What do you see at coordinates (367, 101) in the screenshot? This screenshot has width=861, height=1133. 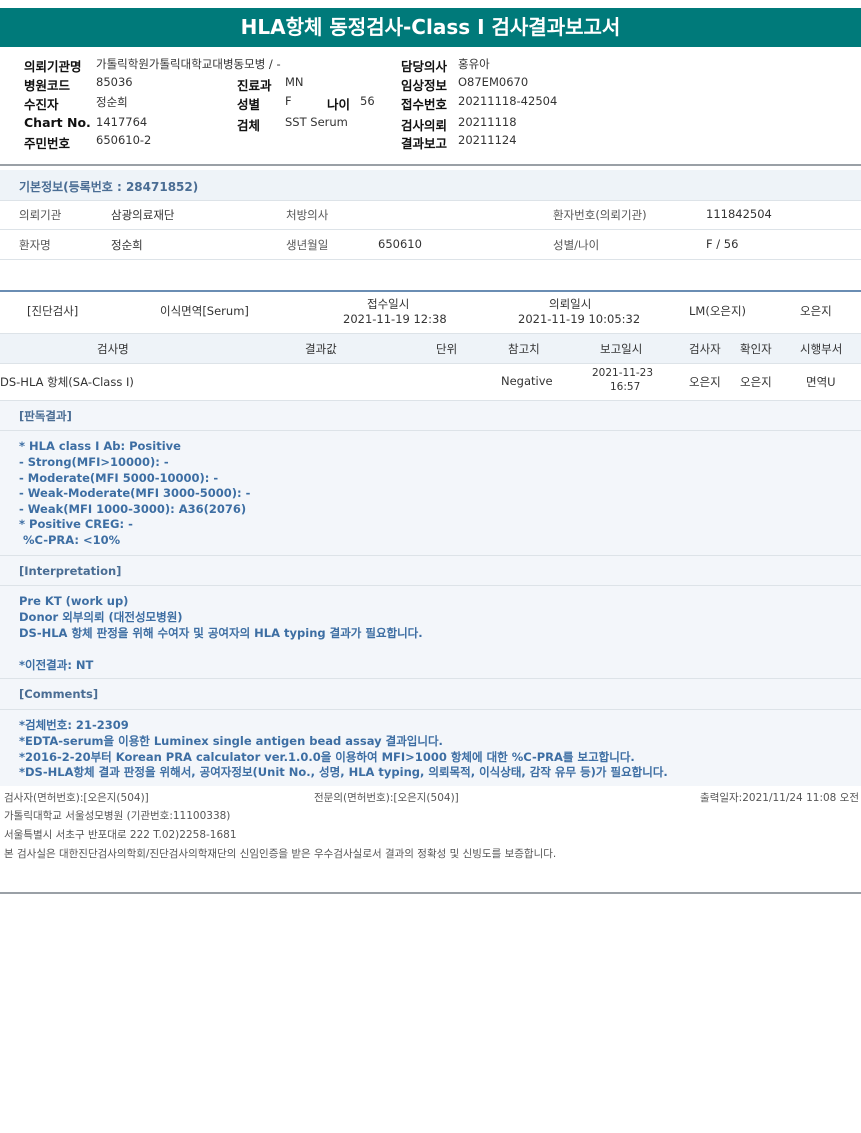 I see `age-value: 56` at bounding box center [367, 101].